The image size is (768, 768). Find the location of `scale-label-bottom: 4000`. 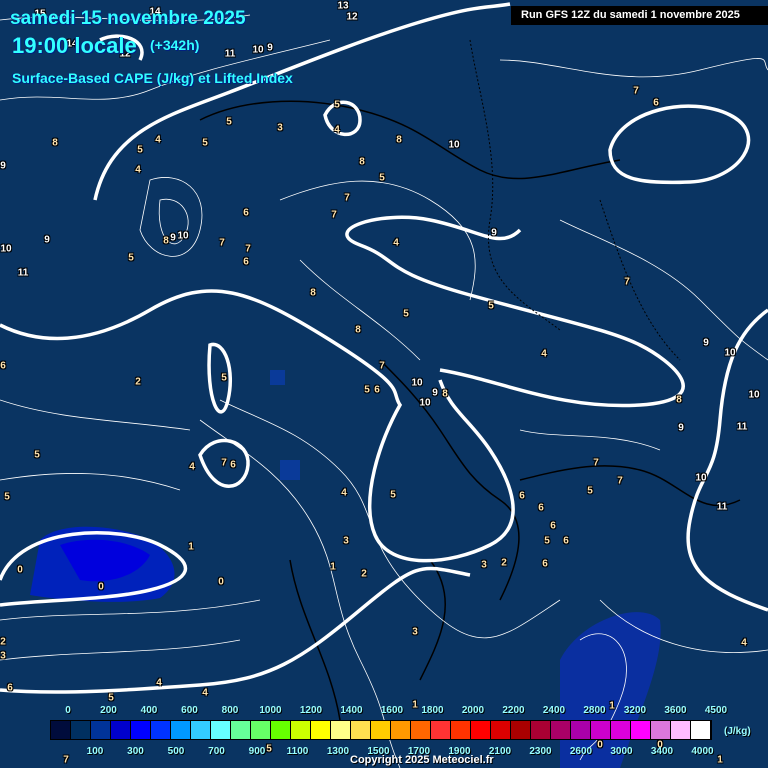

scale-label-bottom: 4000 is located at coordinates (702, 751).